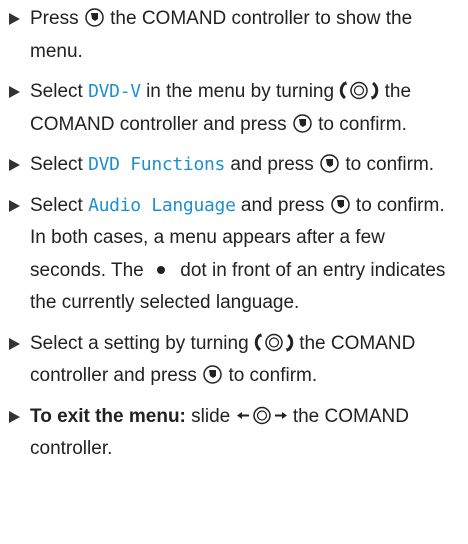  I want to click on menu-item-dvd-v: DVD-V, so click(114, 91).